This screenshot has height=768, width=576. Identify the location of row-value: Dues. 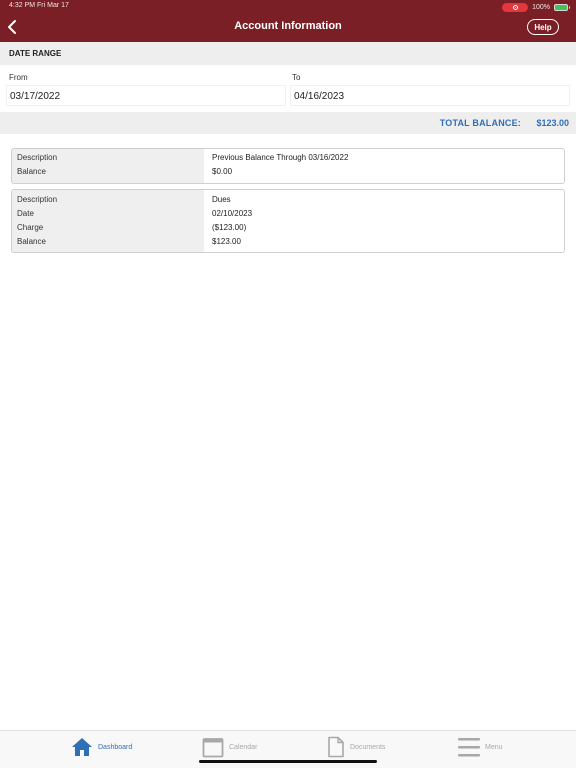
(221, 199).